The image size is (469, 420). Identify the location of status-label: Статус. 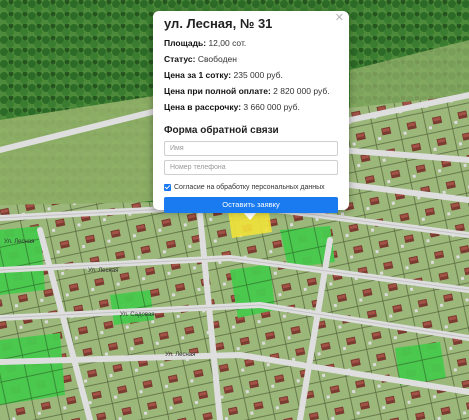
(178, 59).